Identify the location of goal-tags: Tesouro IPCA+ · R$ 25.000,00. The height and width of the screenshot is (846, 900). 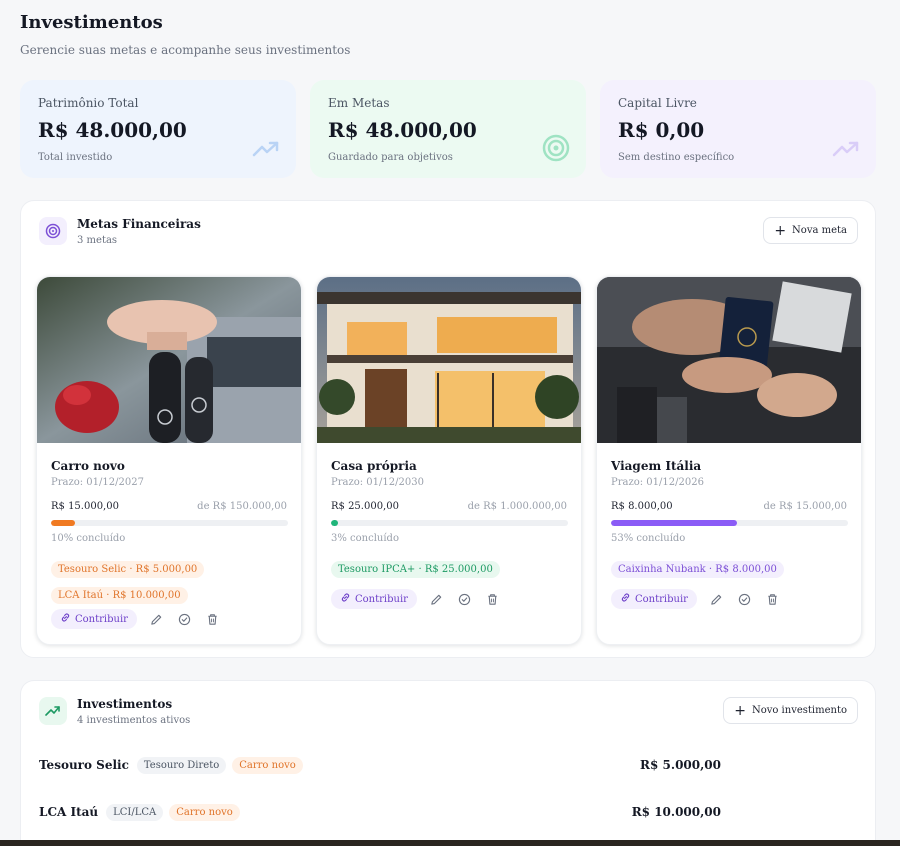
(451, 570).